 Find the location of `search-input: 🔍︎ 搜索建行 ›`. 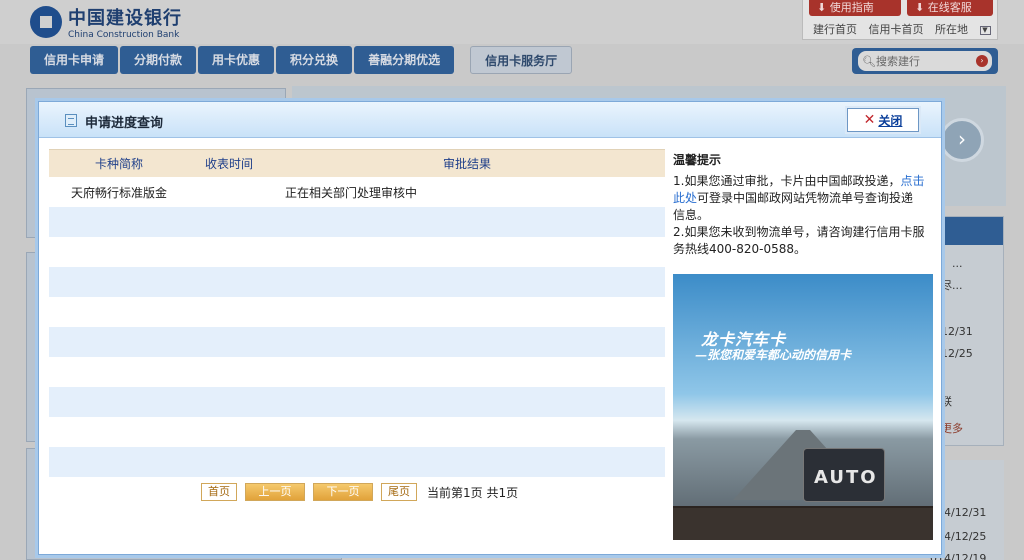

search-input: 🔍︎ 搜索建行 › is located at coordinates (925, 61).